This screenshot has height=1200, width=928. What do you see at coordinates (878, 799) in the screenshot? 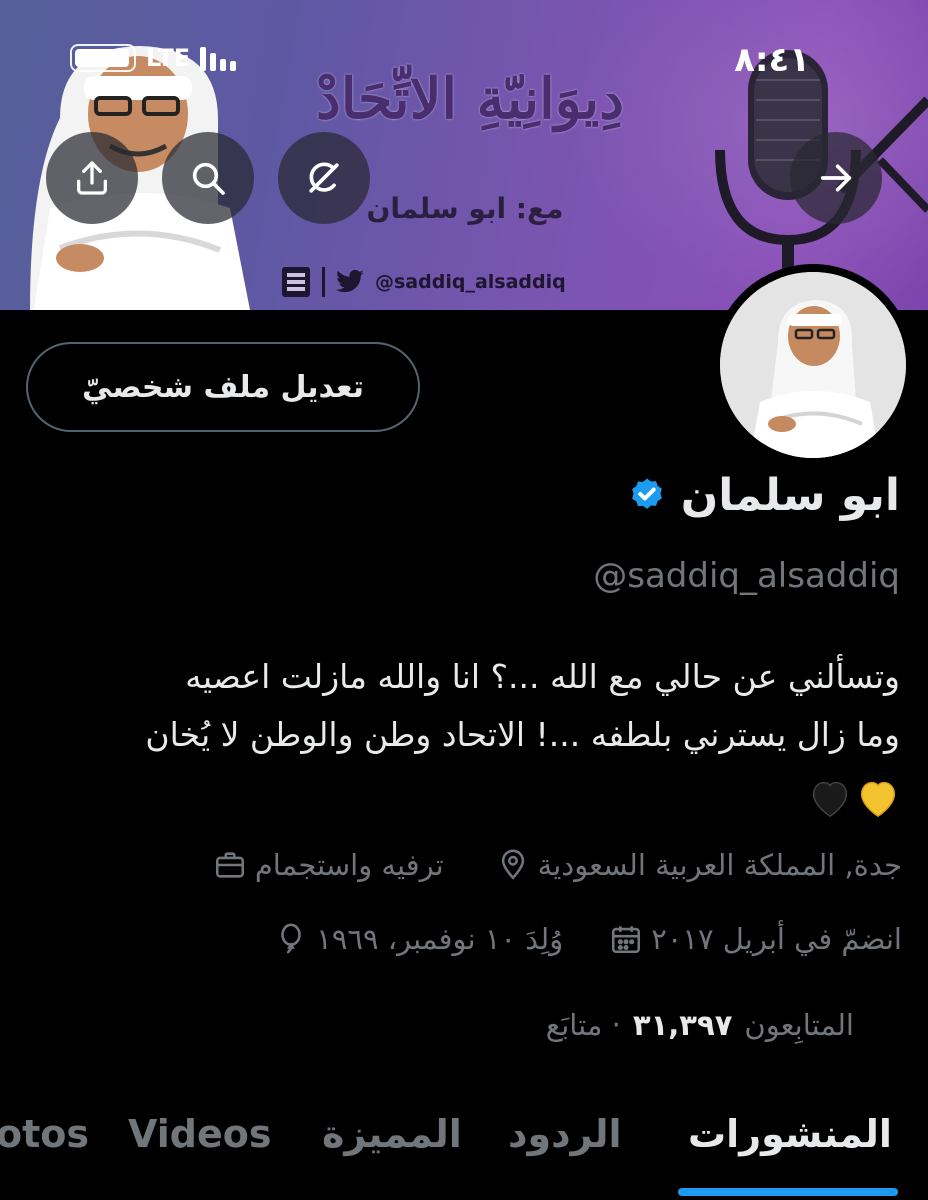
I see `yellow-heart-icon` at bounding box center [878, 799].